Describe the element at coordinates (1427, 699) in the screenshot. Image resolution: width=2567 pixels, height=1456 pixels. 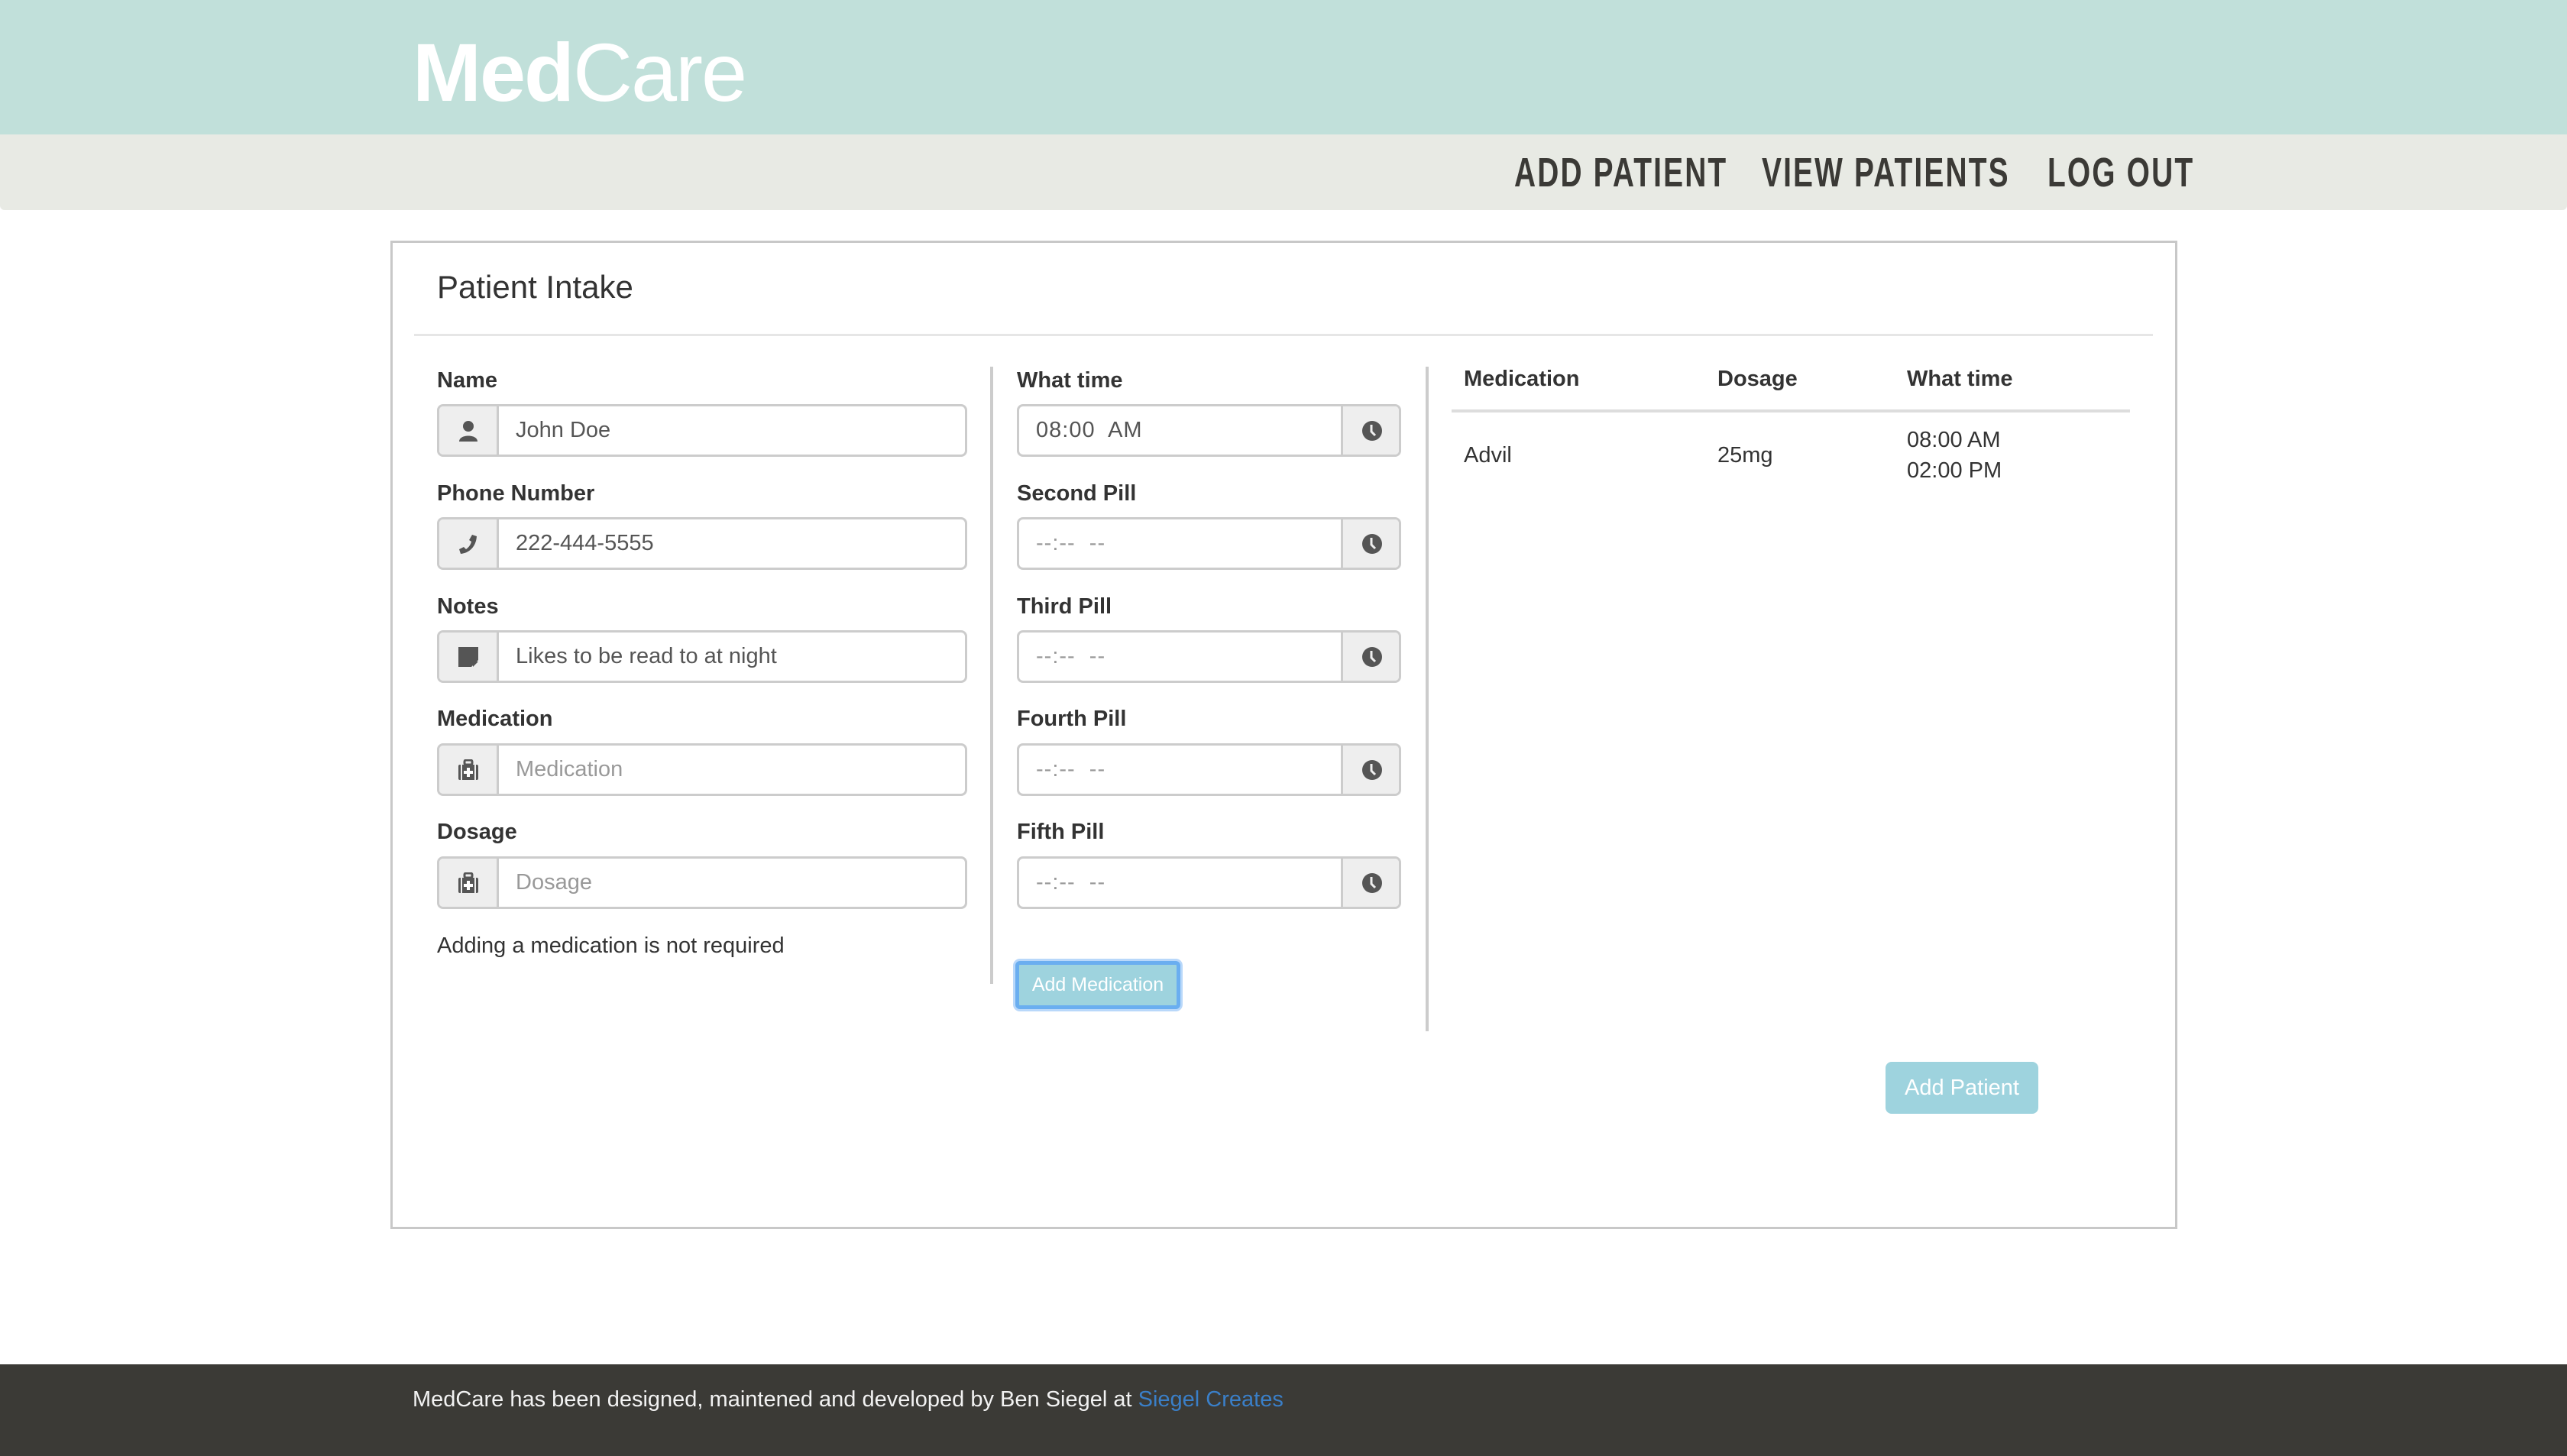
I see `column-divider-right` at that location.